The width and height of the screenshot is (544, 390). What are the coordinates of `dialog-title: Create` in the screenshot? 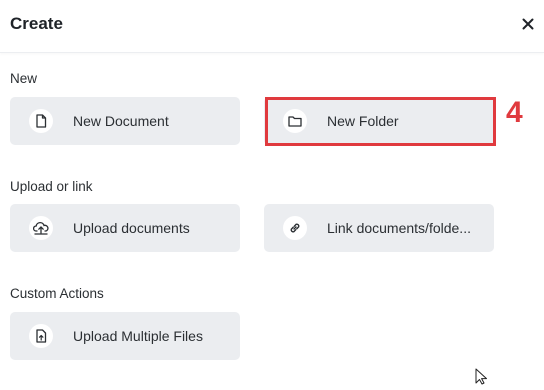 It's located at (36, 23).